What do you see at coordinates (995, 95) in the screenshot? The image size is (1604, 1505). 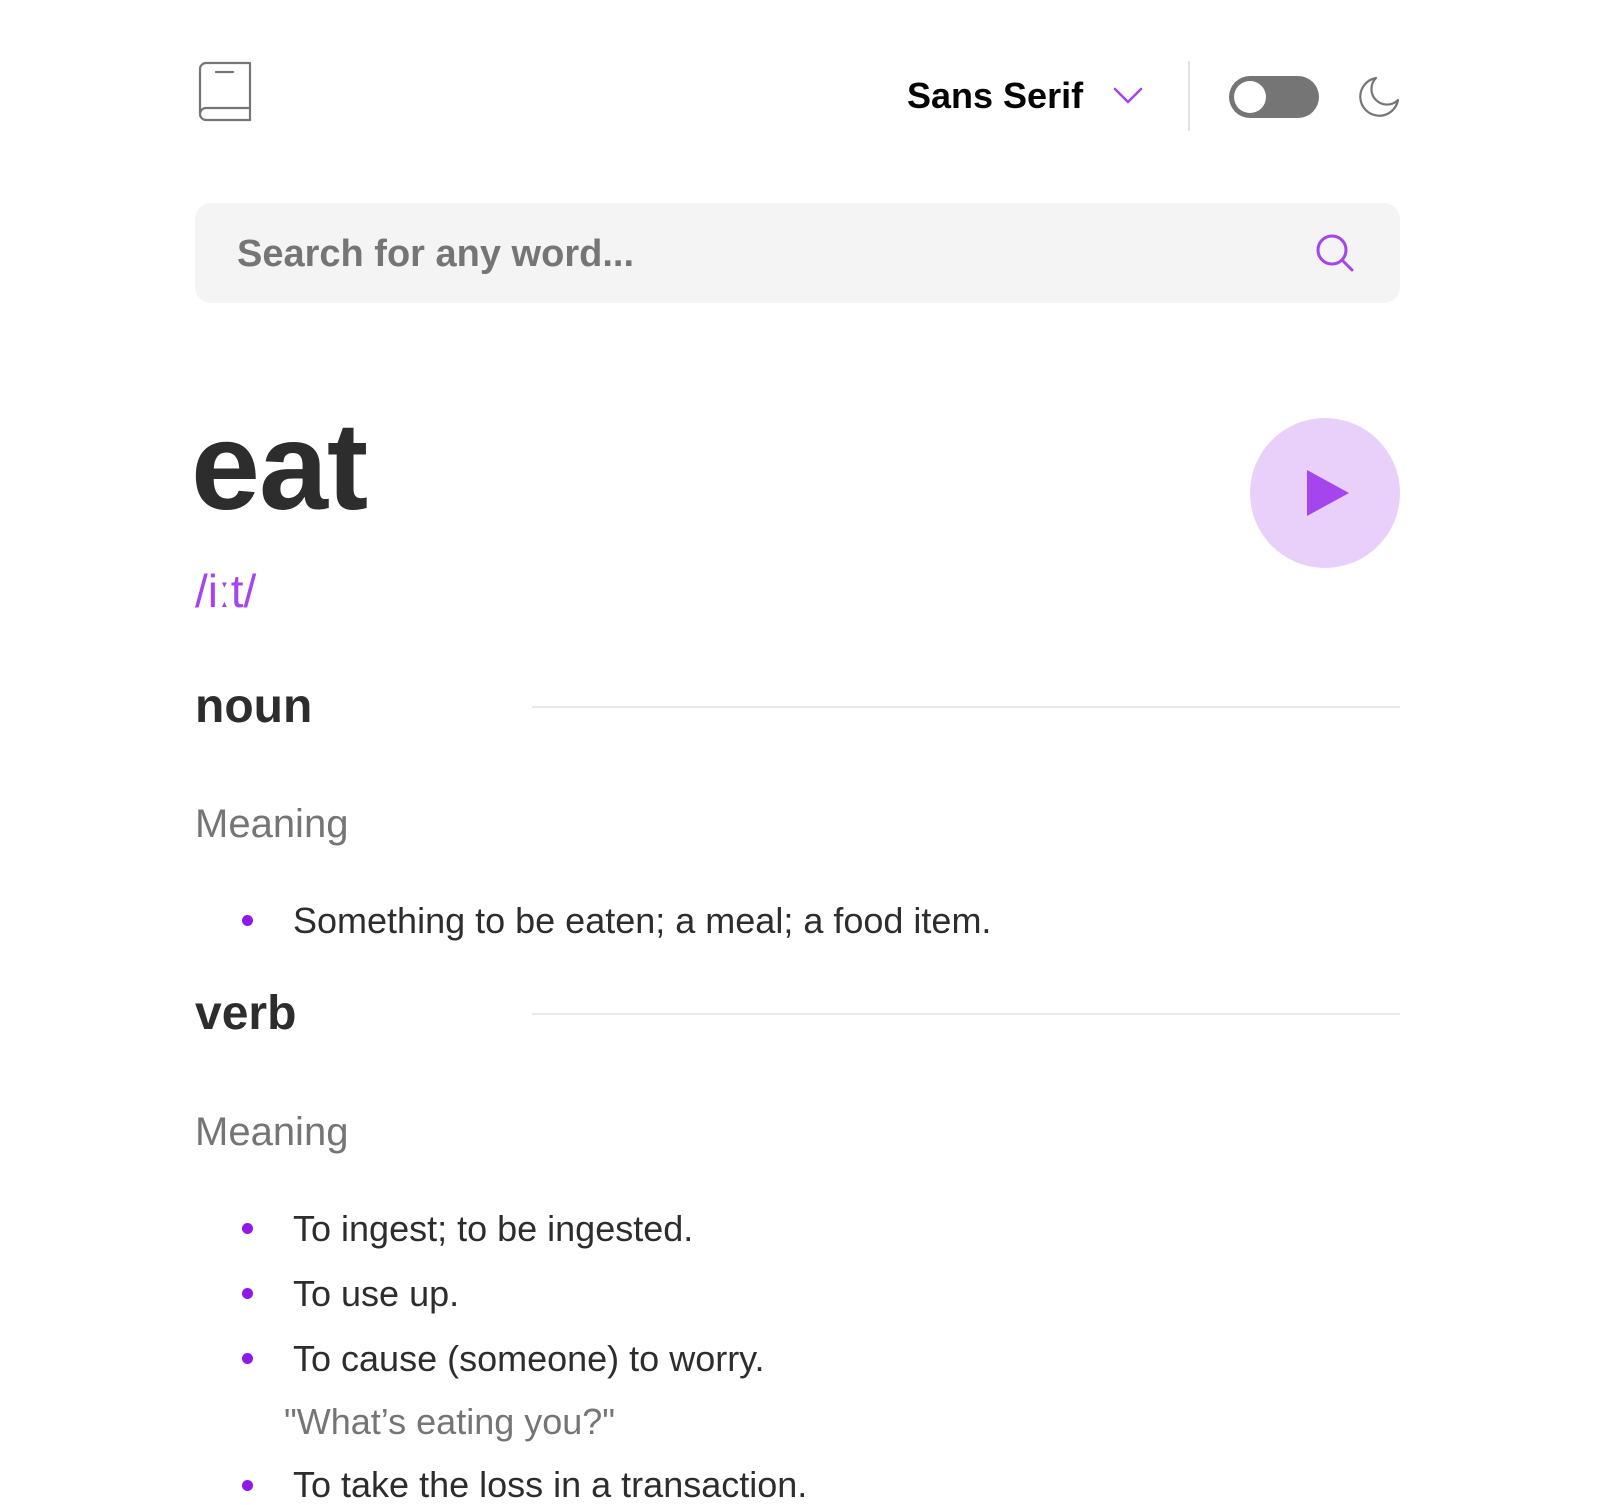 I see `font-family-label: Sans Serif` at bounding box center [995, 95].